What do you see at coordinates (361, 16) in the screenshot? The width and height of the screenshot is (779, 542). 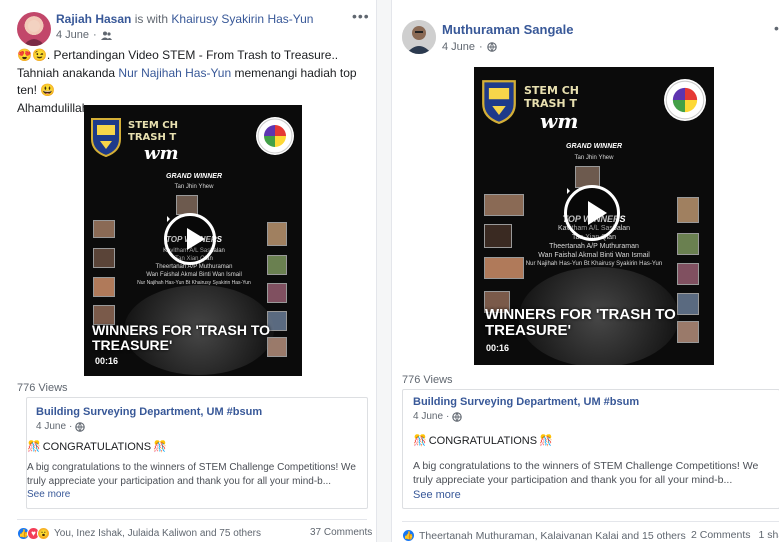 I see `more-options-icon: •••` at bounding box center [361, 16].